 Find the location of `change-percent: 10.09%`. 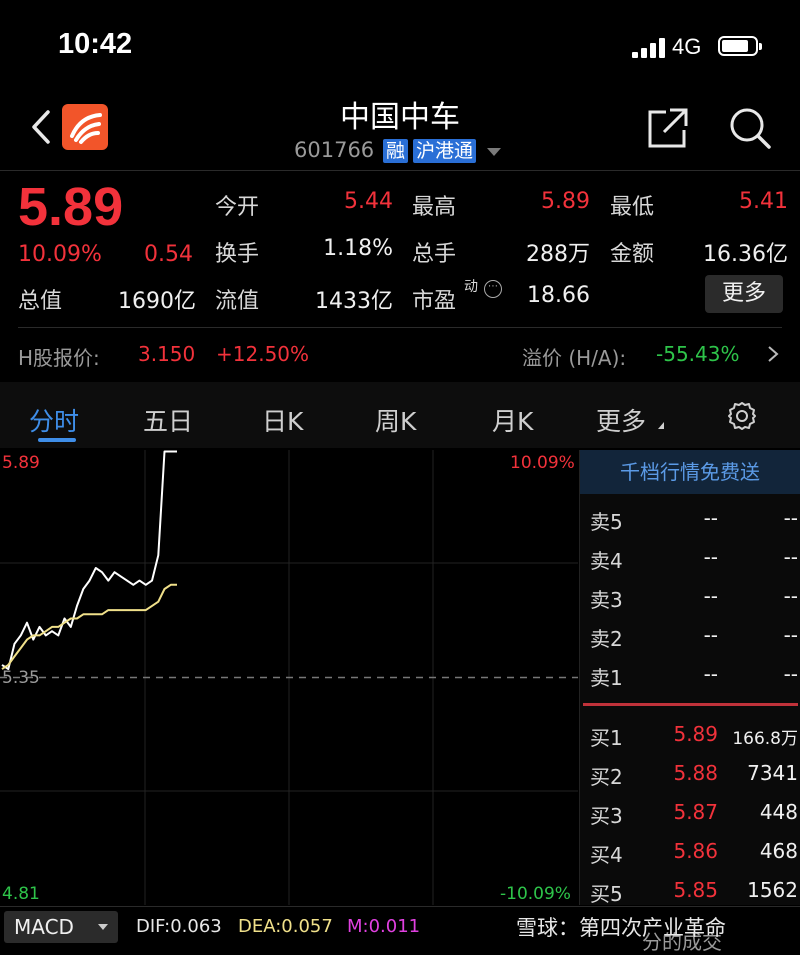

change-percent: 10.09% is located at coordinates (60, 254).